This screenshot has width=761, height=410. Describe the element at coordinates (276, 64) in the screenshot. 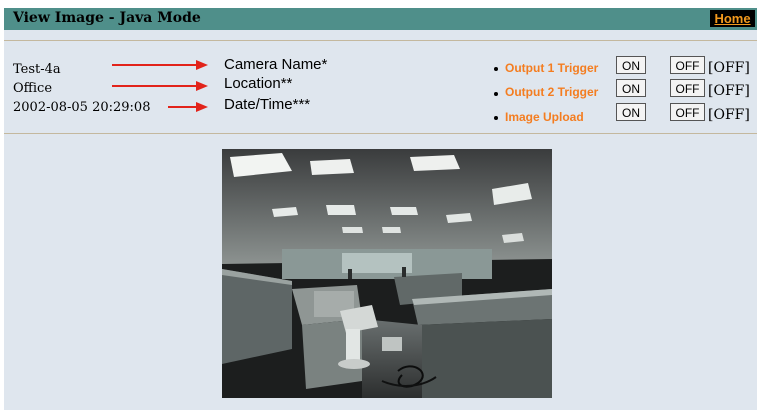

I see `camera-name-label: Camera Name*` at that location.